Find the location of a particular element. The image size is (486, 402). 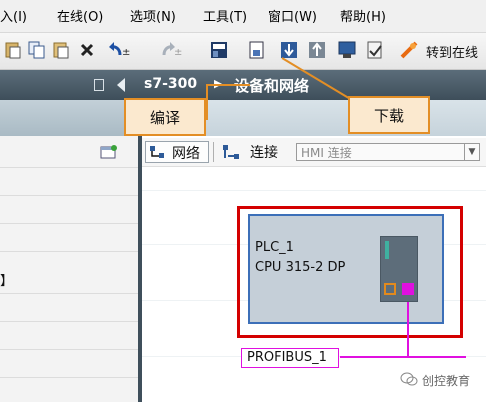

delete-icon is located at coordinates (87, 50).